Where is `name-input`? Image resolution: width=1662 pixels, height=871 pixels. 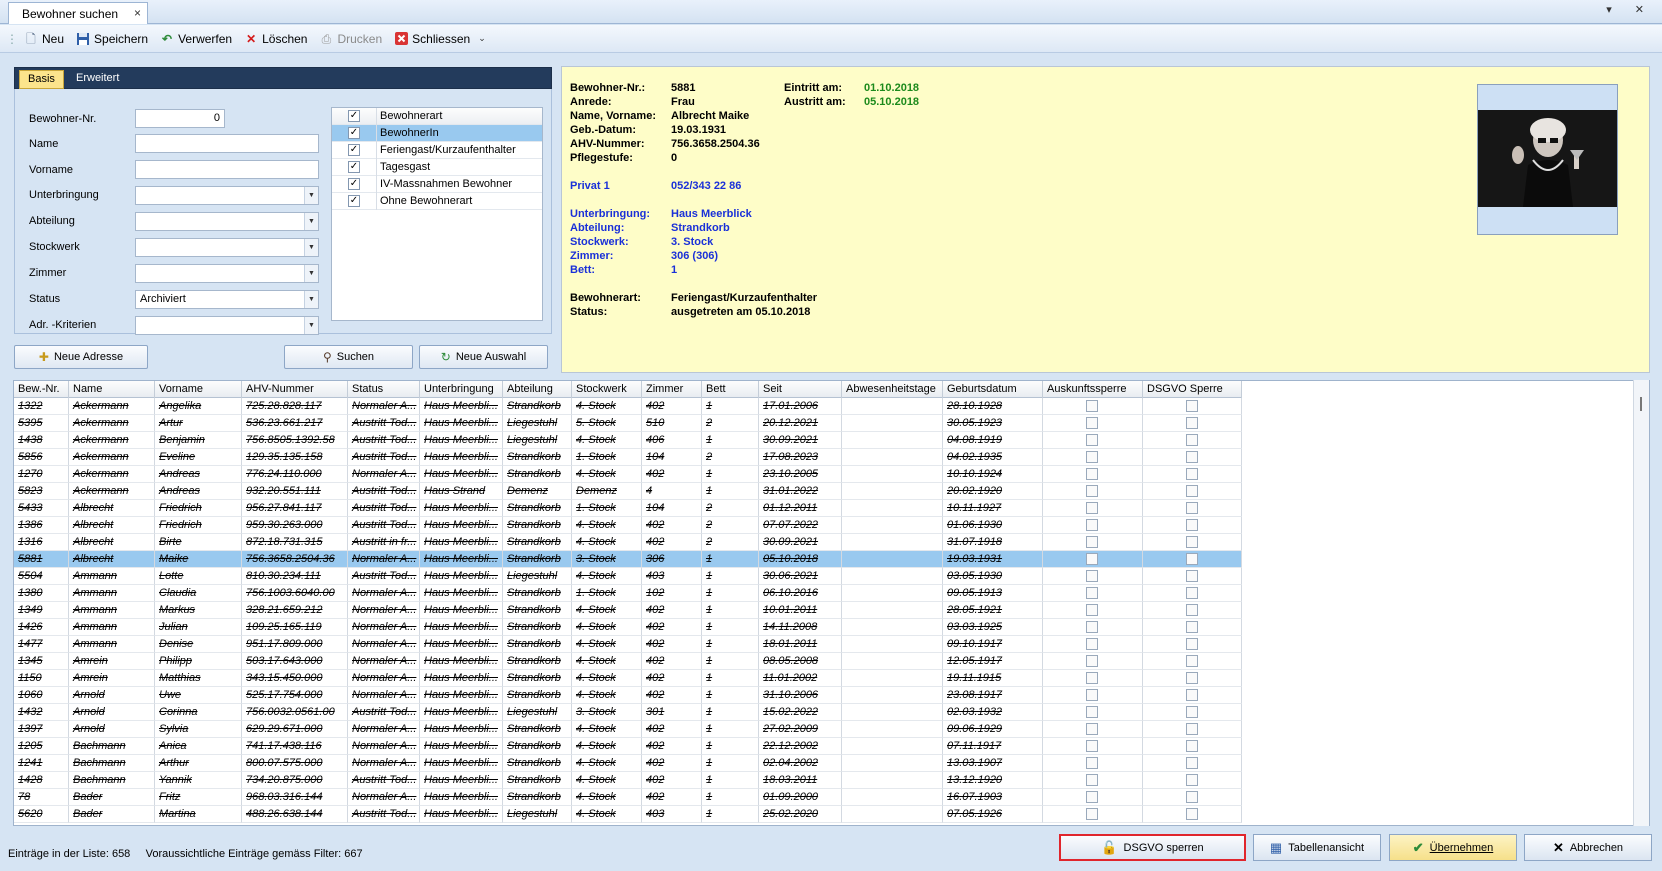
name-input is located at coordinates (227, 143).